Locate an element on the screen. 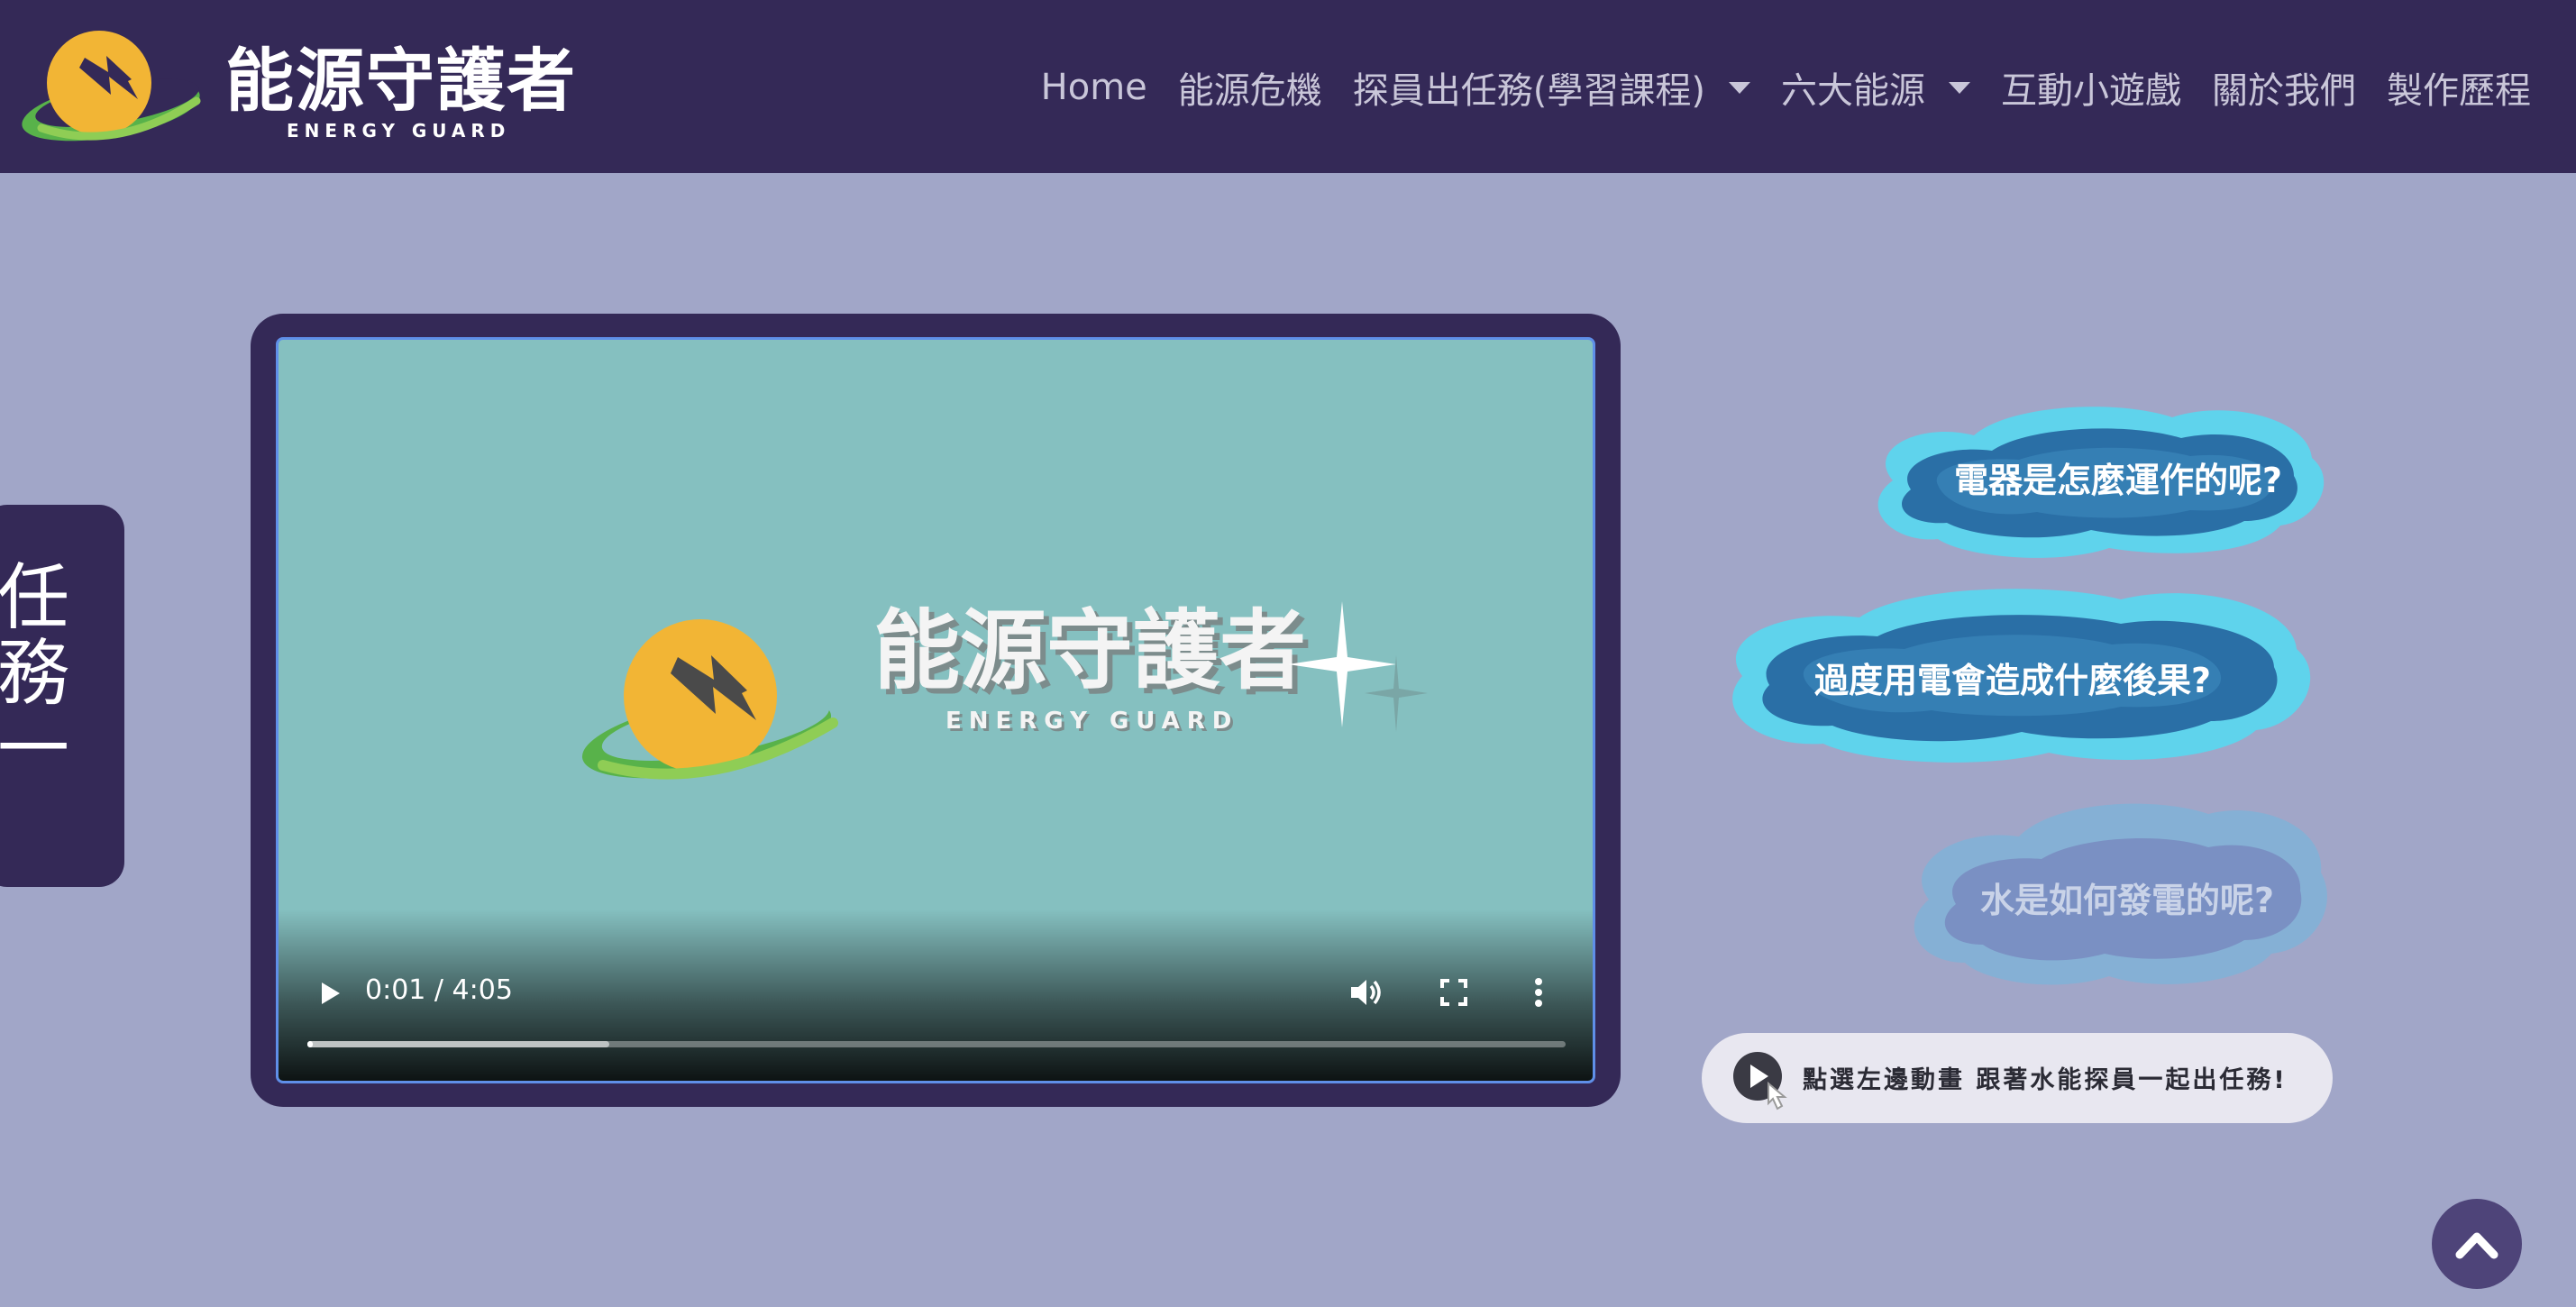 The height and width of the screenshot is (1307, 2576). play-icon is located at coordinates (330, 993).